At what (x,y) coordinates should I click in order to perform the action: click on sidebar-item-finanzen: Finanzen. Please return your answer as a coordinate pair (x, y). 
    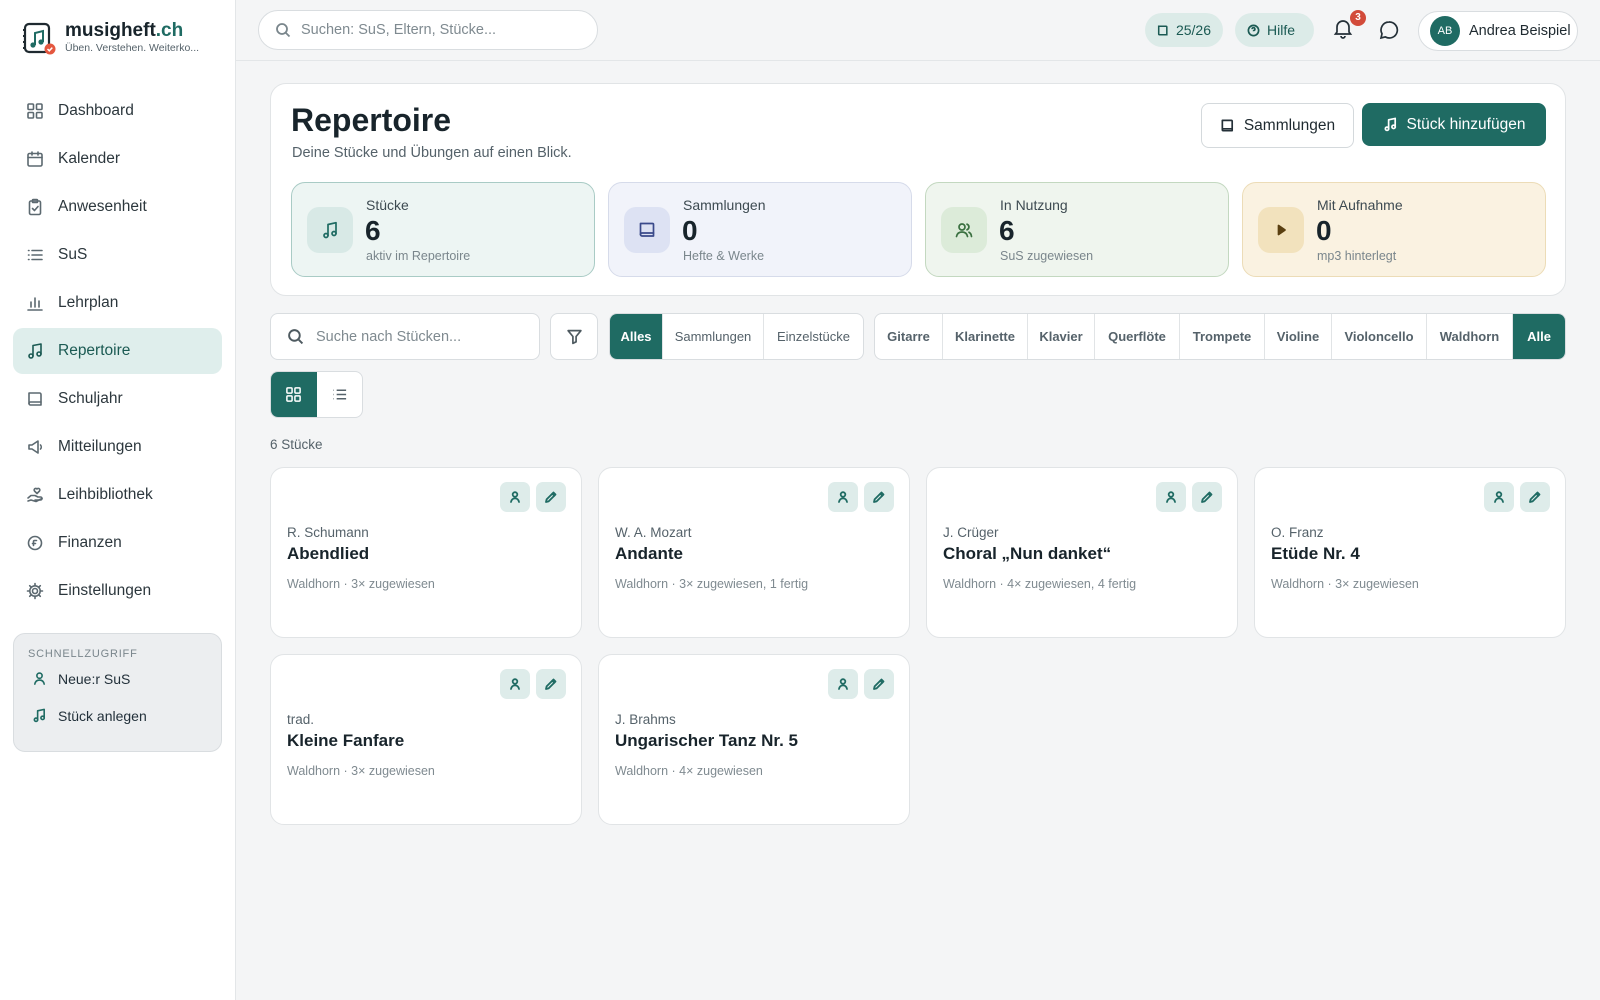
    Looking at the image, I should click on (117, 543).